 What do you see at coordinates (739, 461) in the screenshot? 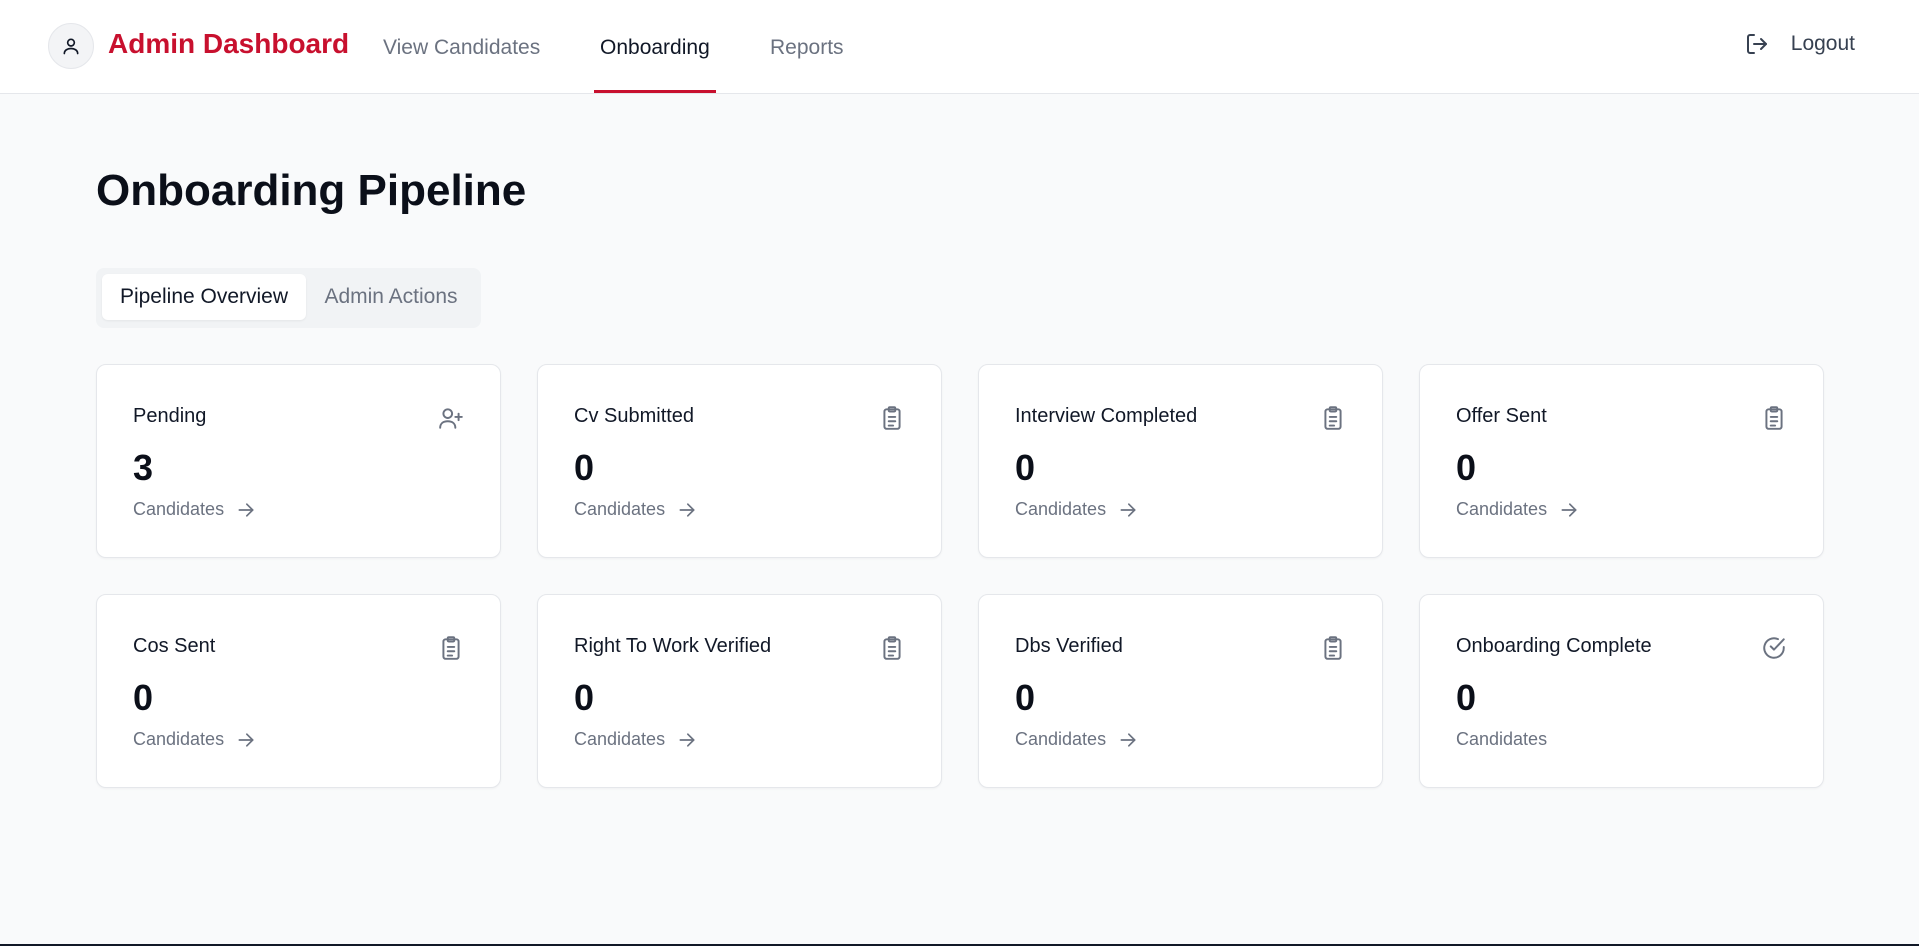
I see `stage-card-cv-submitted: Cv Submitted 0 Candidates` at bounding box center [739, 461].